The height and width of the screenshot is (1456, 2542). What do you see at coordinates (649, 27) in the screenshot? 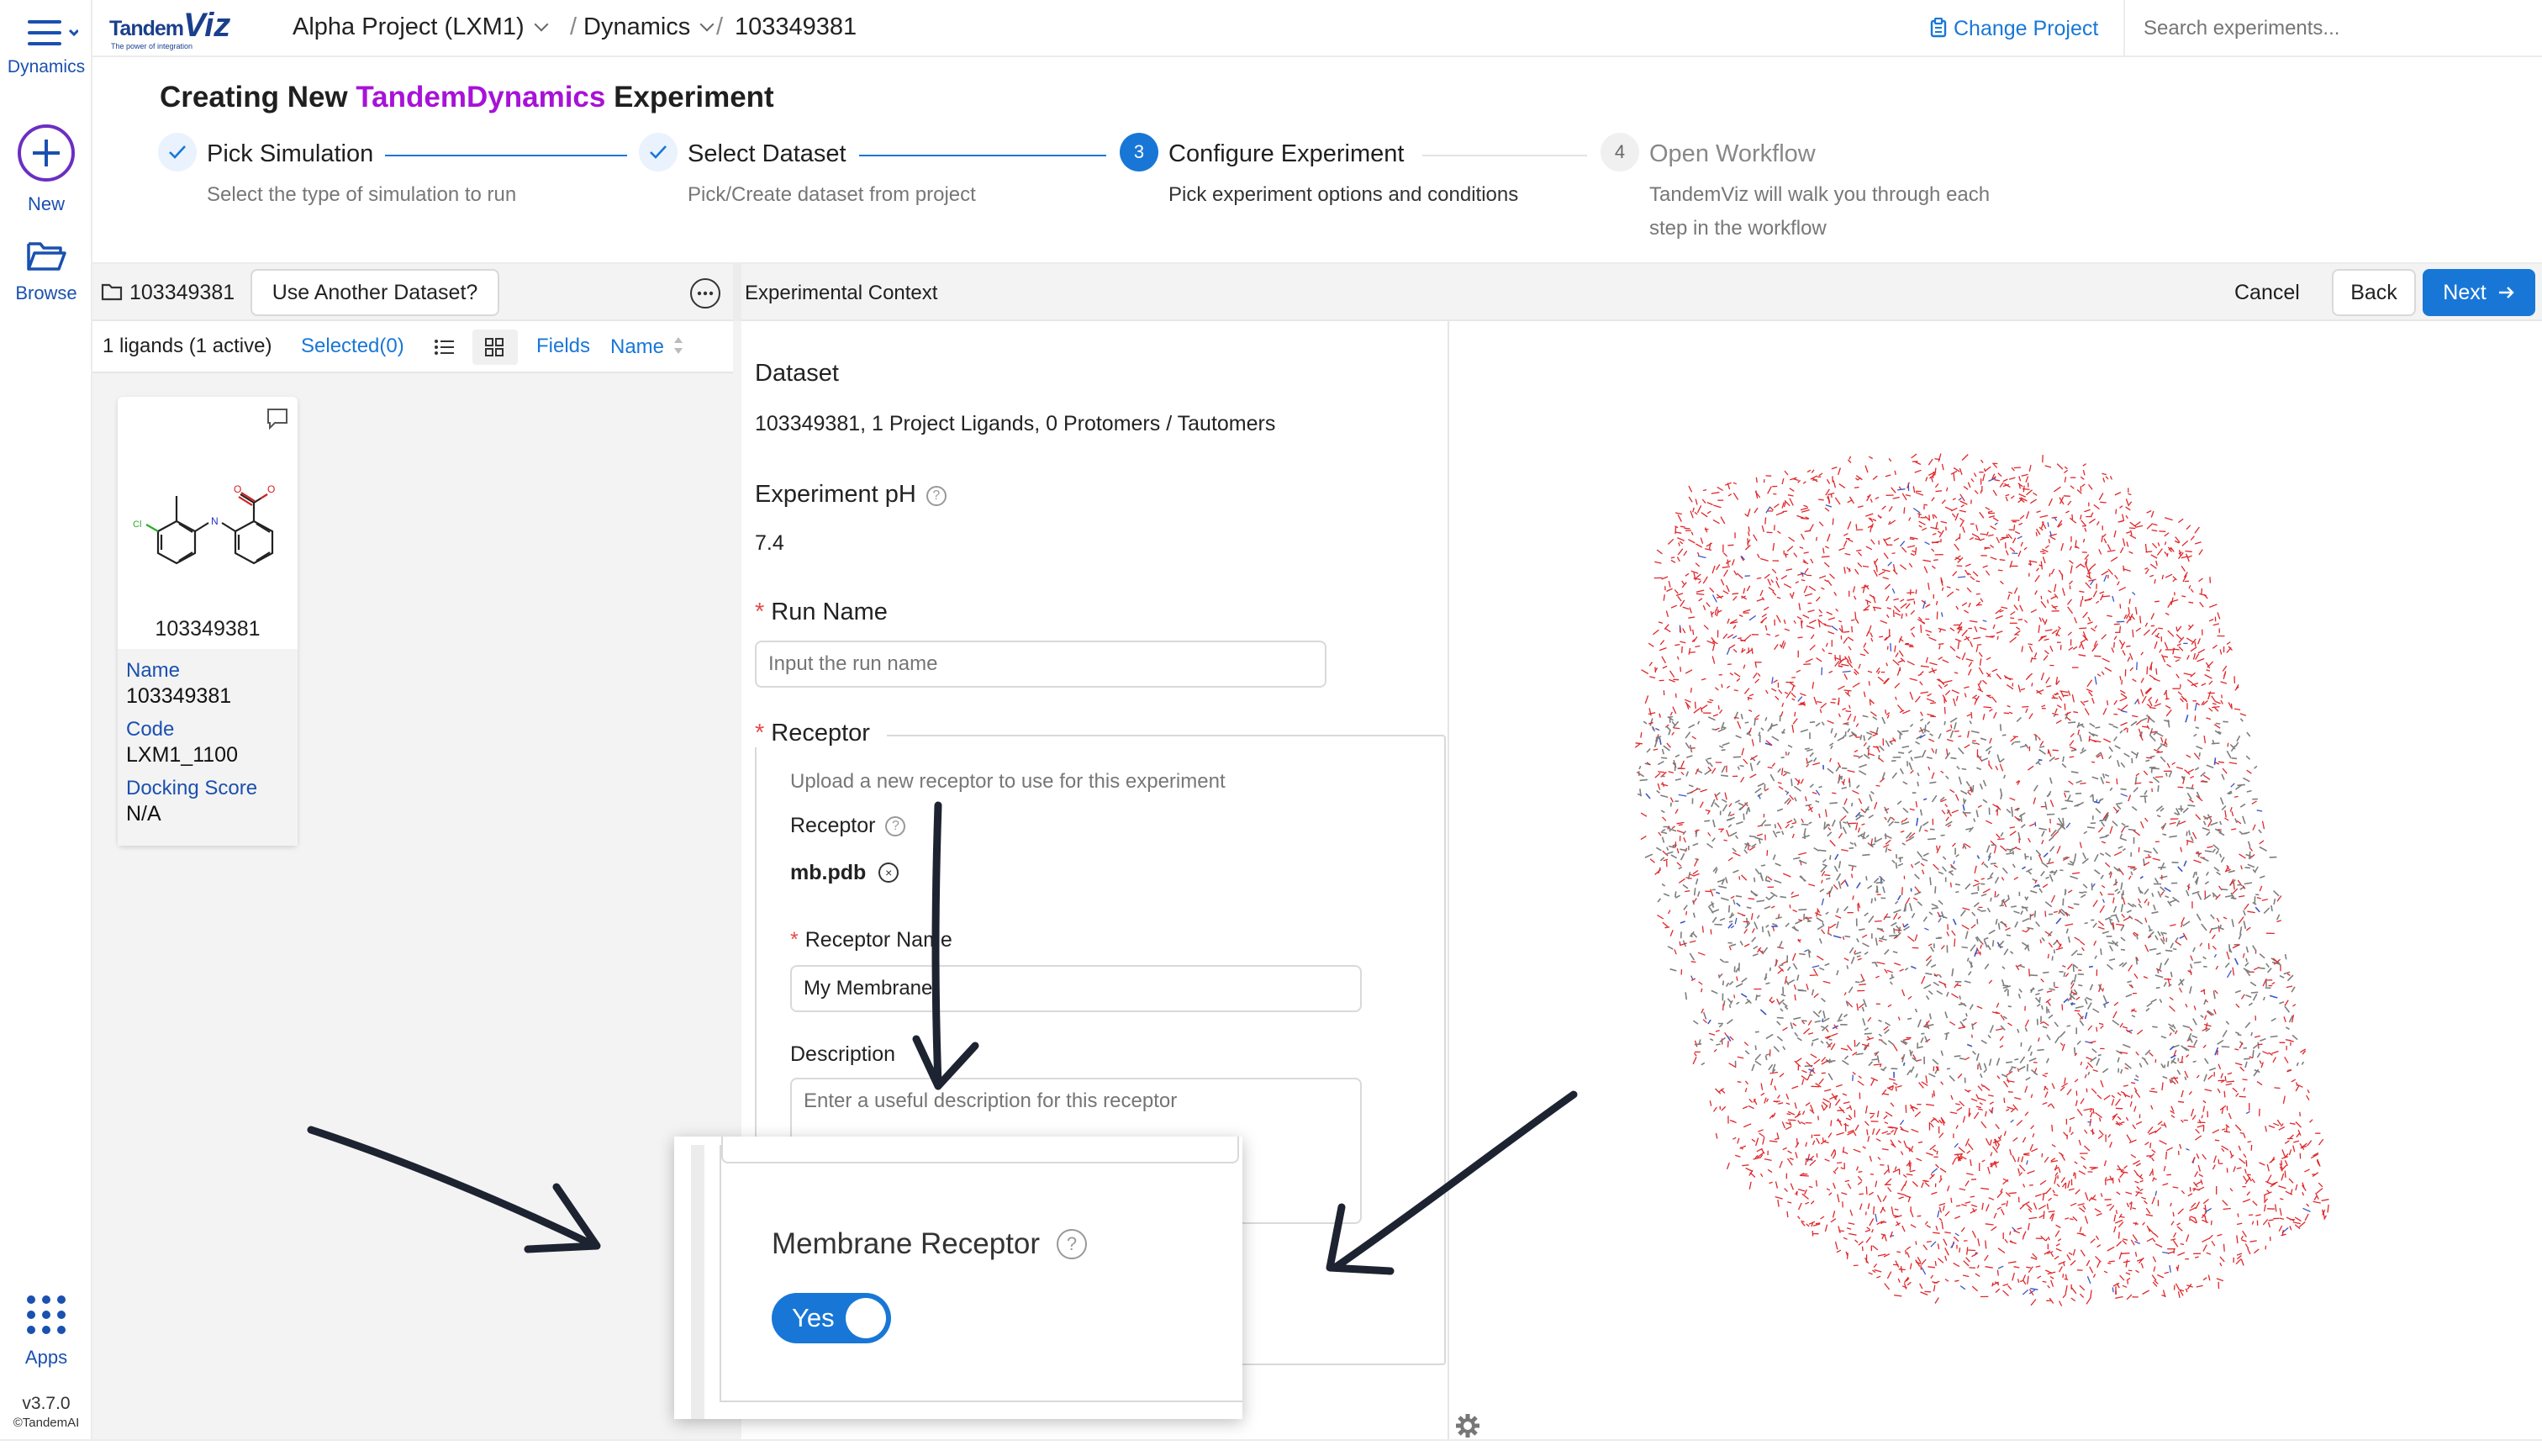
I see `breadcrumb-module: Dynamics` at bounding box center [649, 27].